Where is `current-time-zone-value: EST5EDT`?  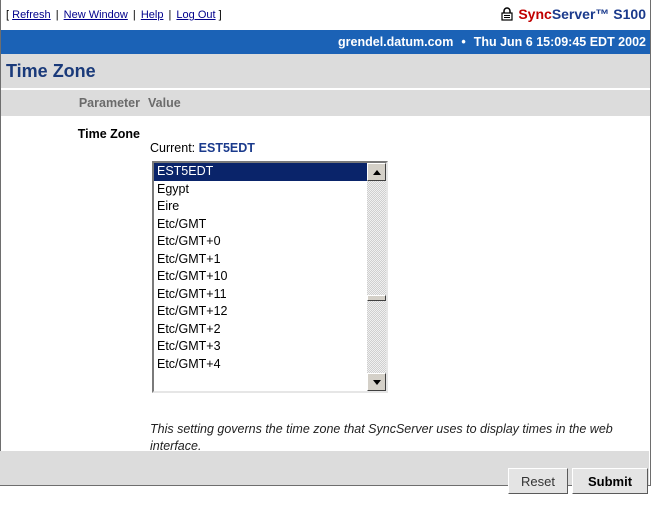 current-time-zone-value: EST5EDT is located at coordinates (226, 148).